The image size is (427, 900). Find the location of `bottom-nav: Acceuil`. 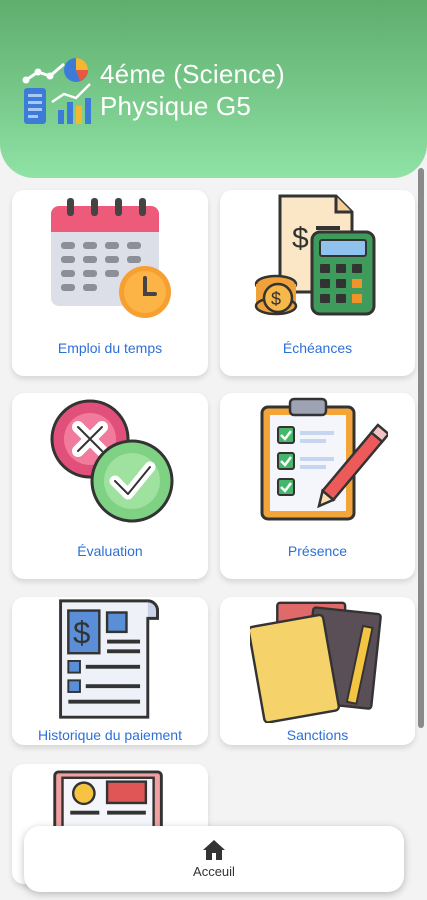

bottom-nav: Acceuil is located at coordinates (214, 859).